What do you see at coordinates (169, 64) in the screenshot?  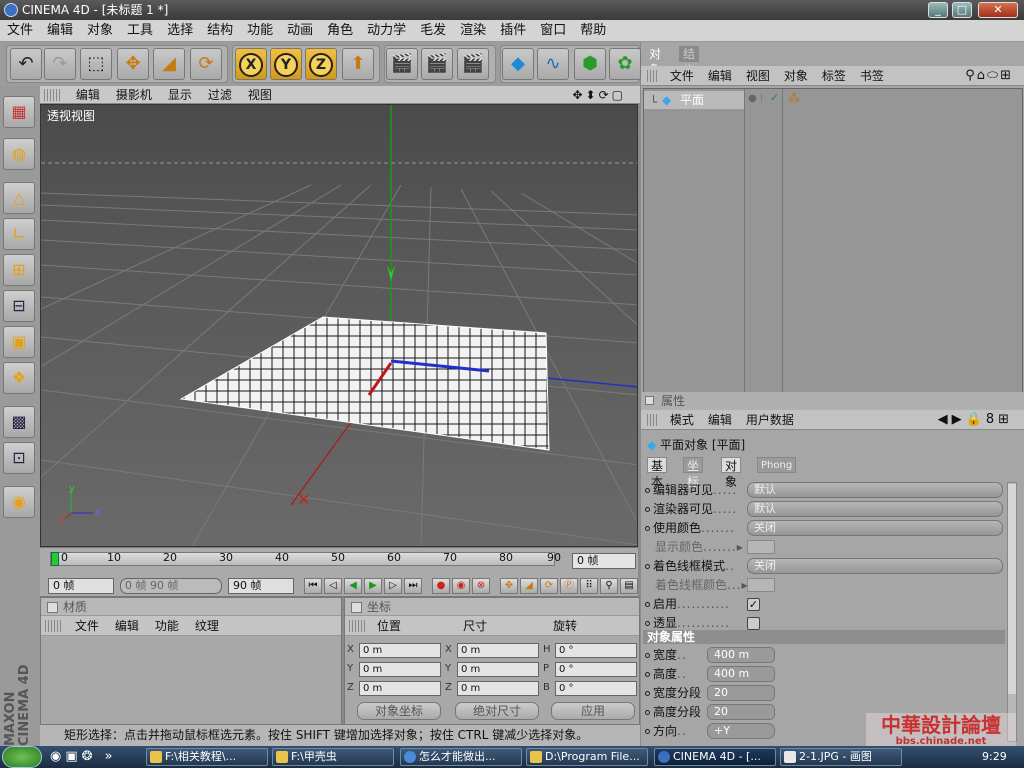 I see `scale-icon: ◢` at bounding box center [169, 64].